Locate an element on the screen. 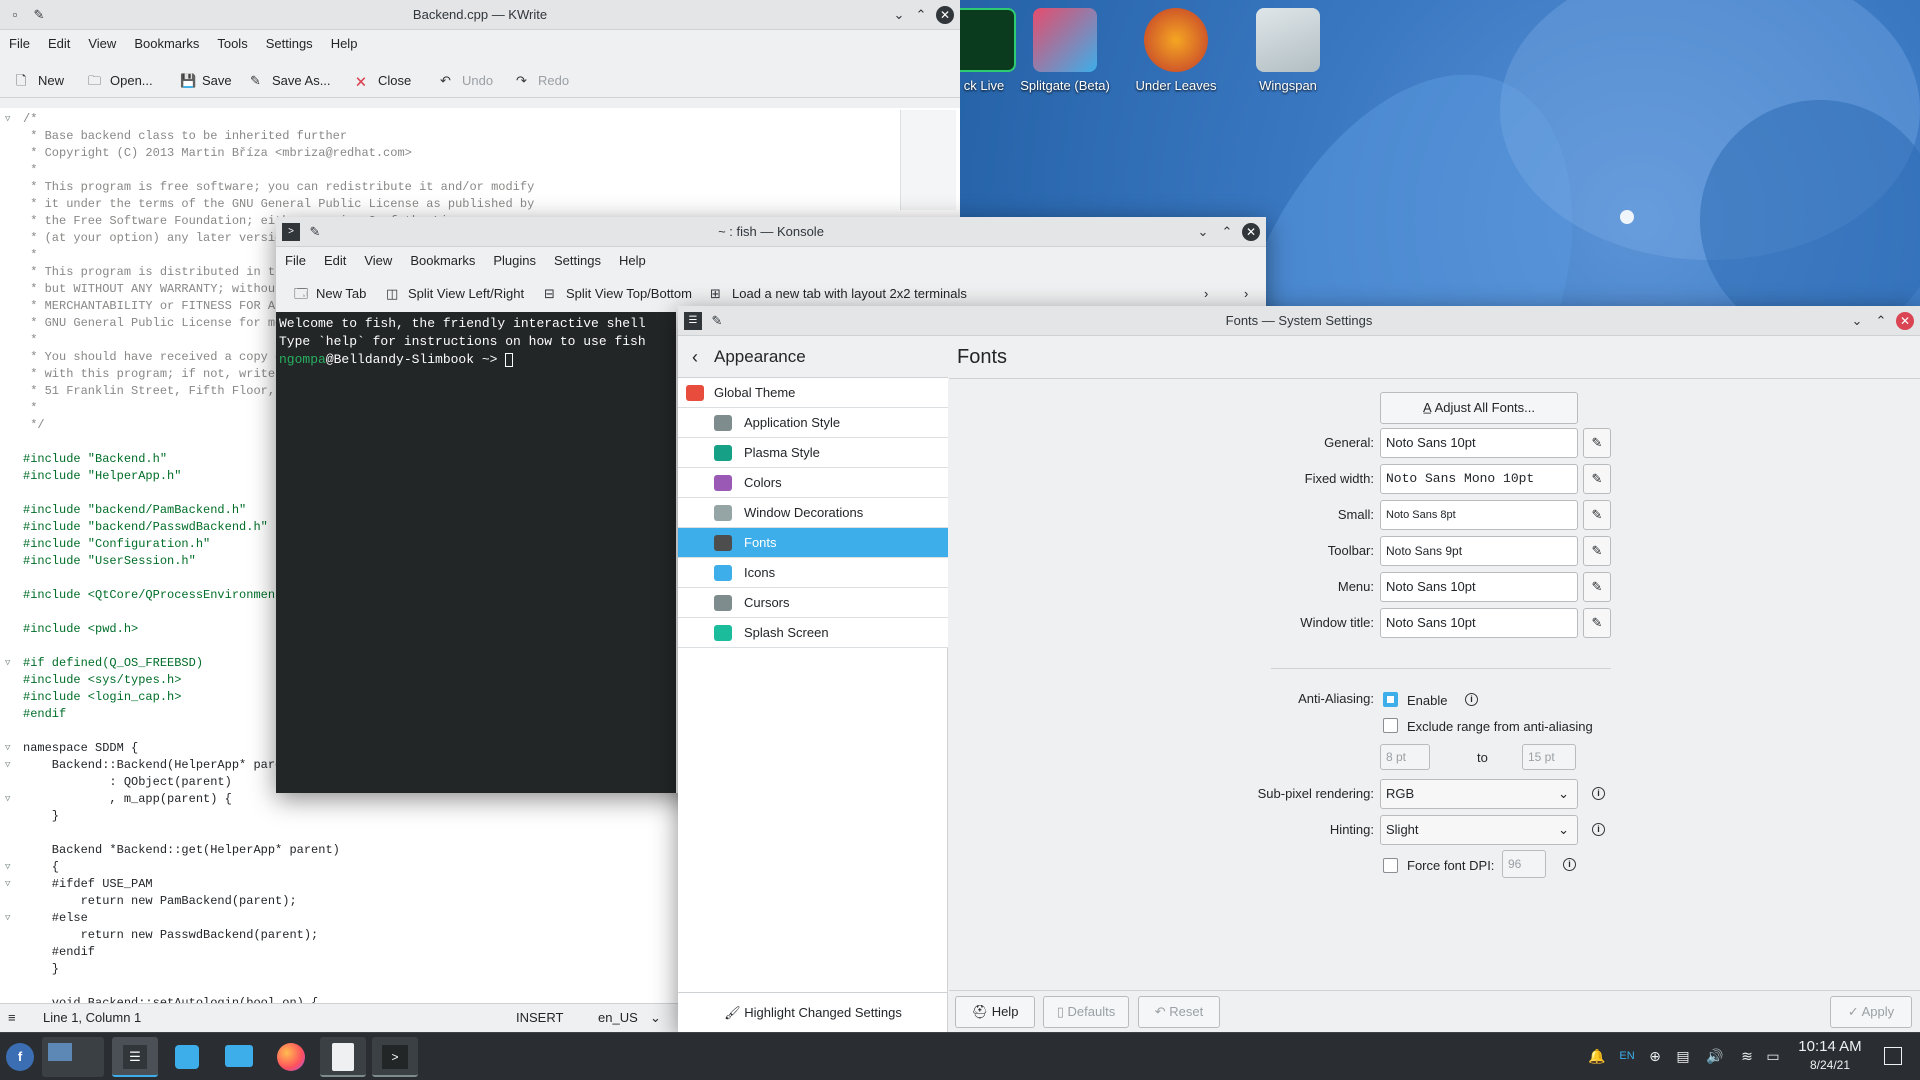 Image resolution: width=1920 pixels, height=1080 pixels. subpixel-select: RGB ⌄ is located at coordinates (1479, 794).